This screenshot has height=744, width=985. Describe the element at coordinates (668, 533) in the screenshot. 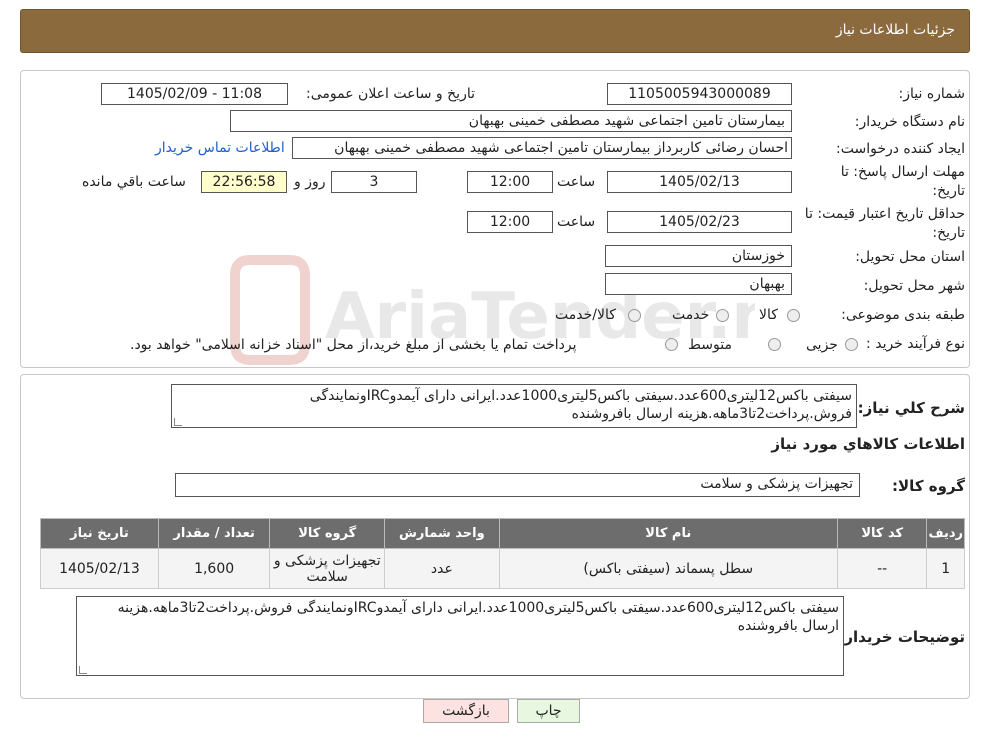

I see `col-name: نام کالا` at that location.